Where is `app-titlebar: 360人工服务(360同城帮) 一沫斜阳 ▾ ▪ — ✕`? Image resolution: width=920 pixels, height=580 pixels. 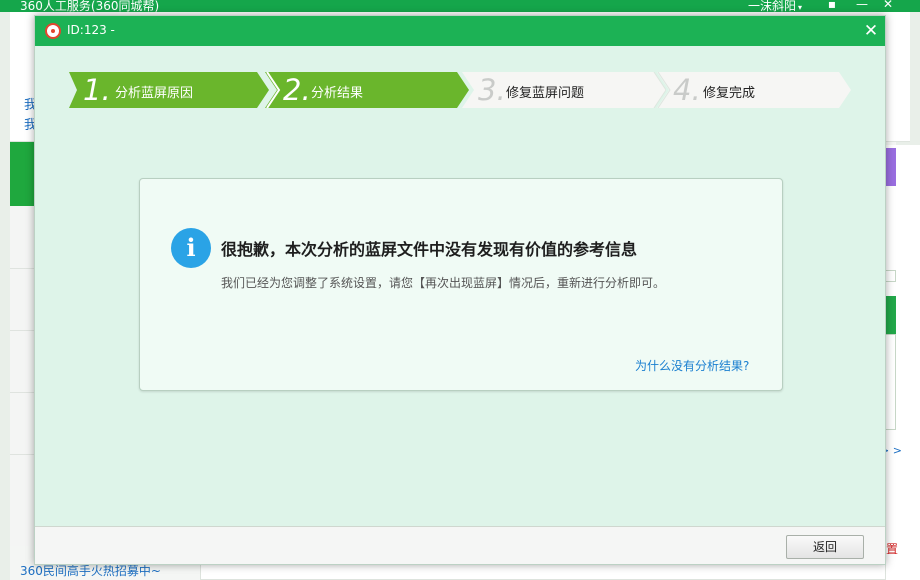
app-titlebar: 360人工服务(360同城帮) 一沫斜阳 ▾ ▪ — ✕ is located at coordinates (460, 7).